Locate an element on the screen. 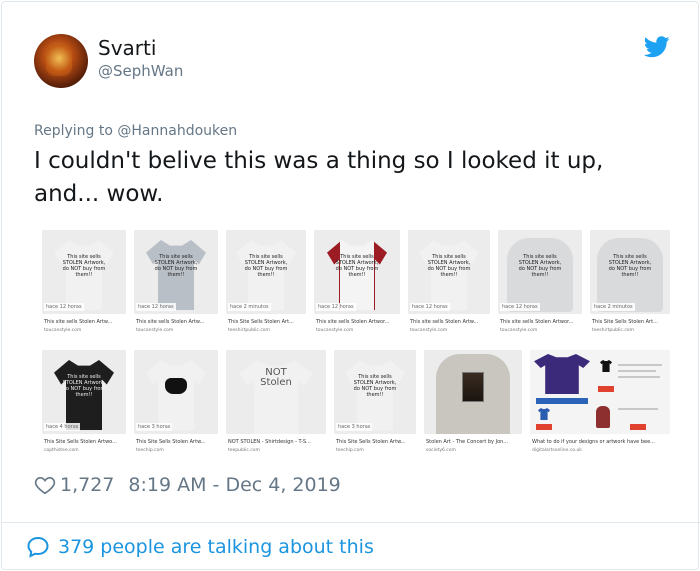 This screenshot has height=571, width=700. conversation-link: 379 people are talking about this is located at coordinates (200, 547).